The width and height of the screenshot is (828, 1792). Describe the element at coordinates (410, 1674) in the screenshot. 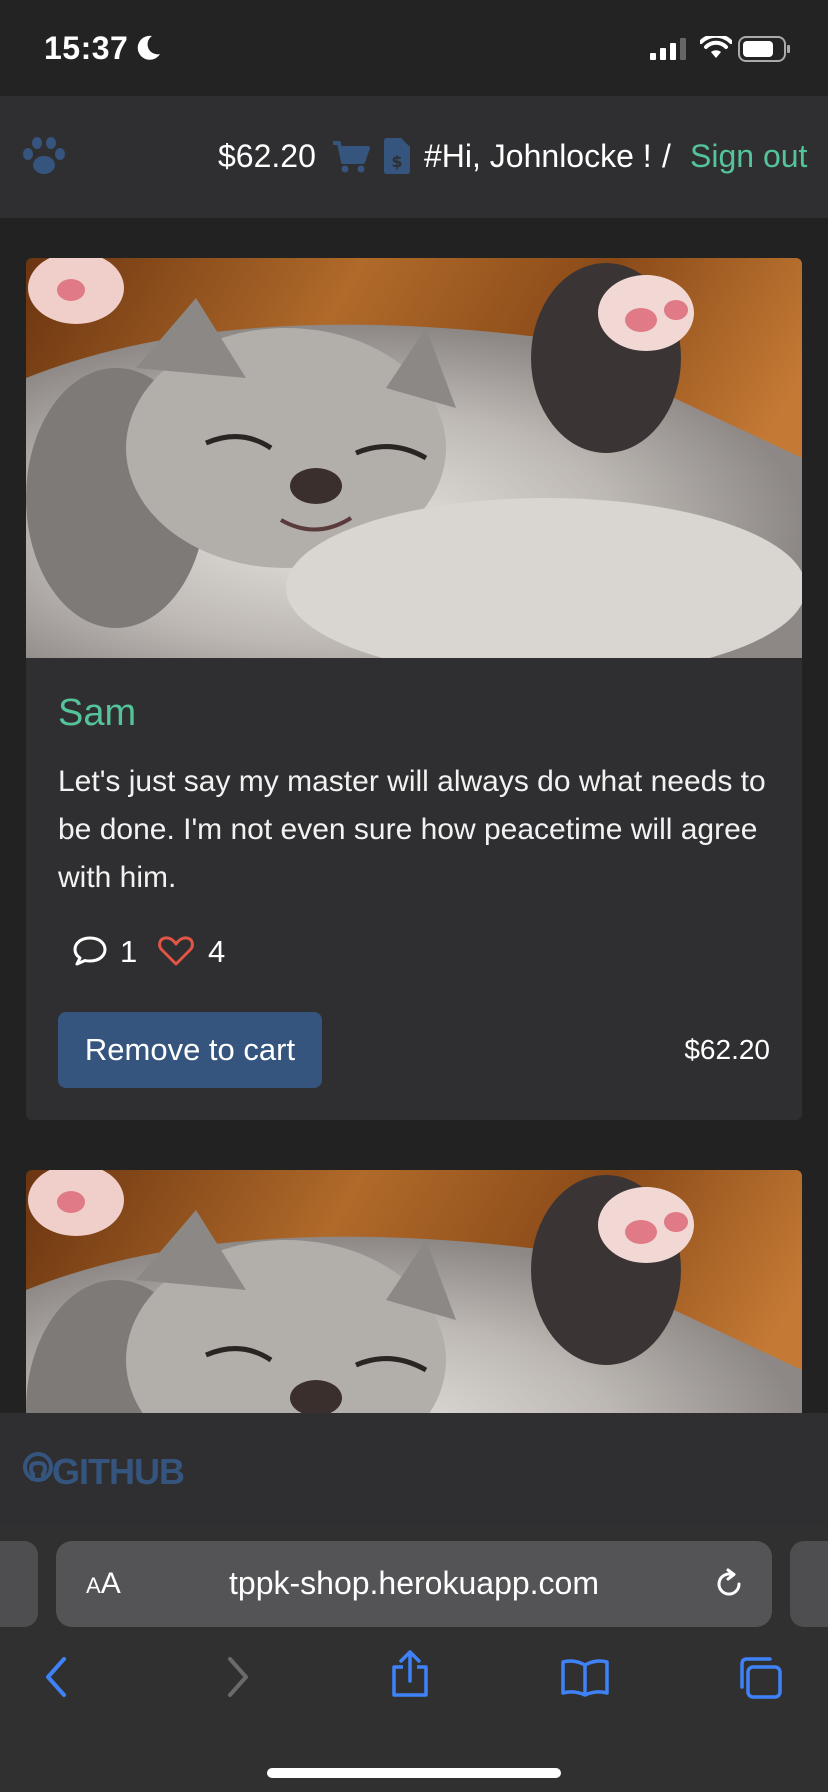

I see `share-icon` at that location.